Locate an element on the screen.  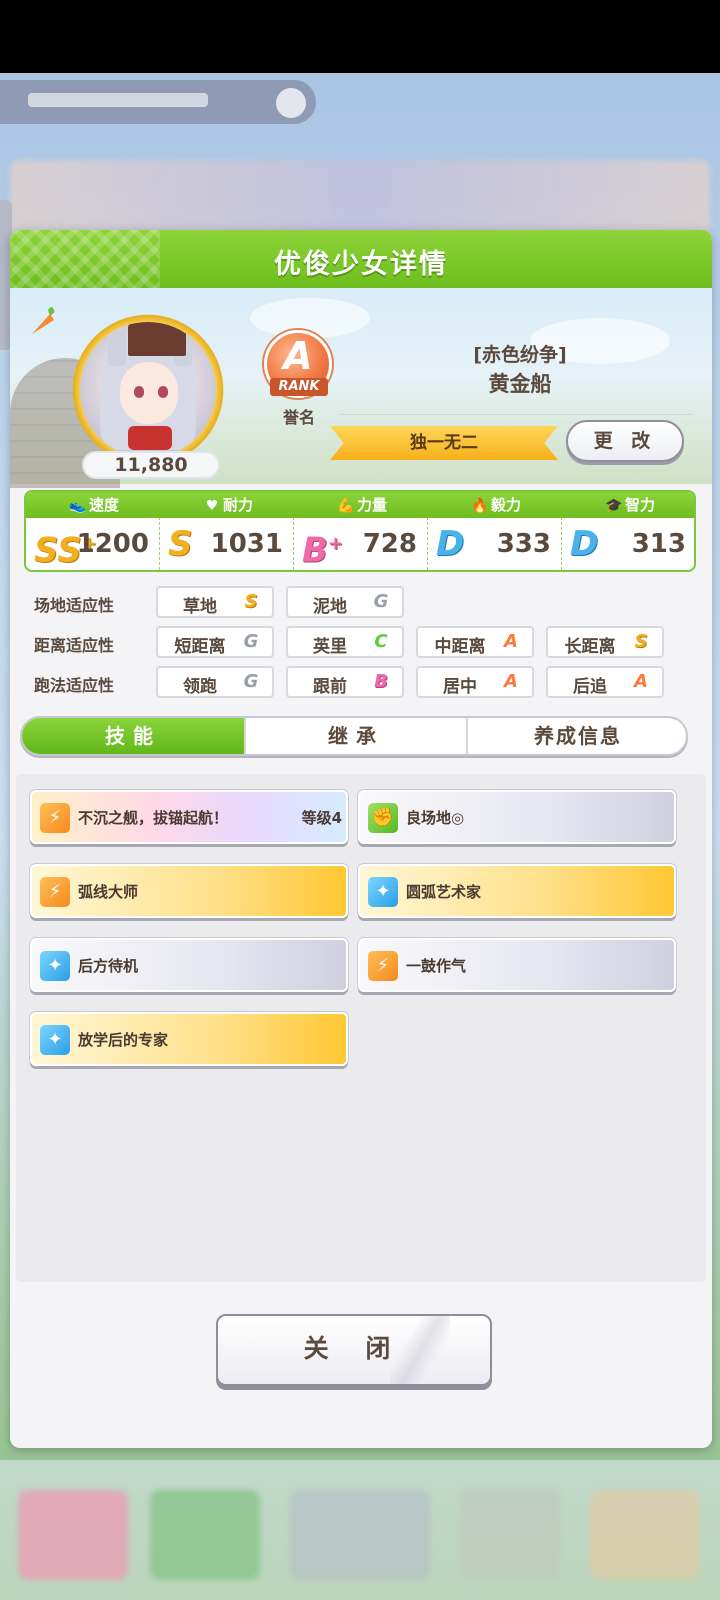
style-aptitude-row: 跑法适应性 领跑 G 跟前 B 居中 A 后追 A is located at coordinates (361, 683).